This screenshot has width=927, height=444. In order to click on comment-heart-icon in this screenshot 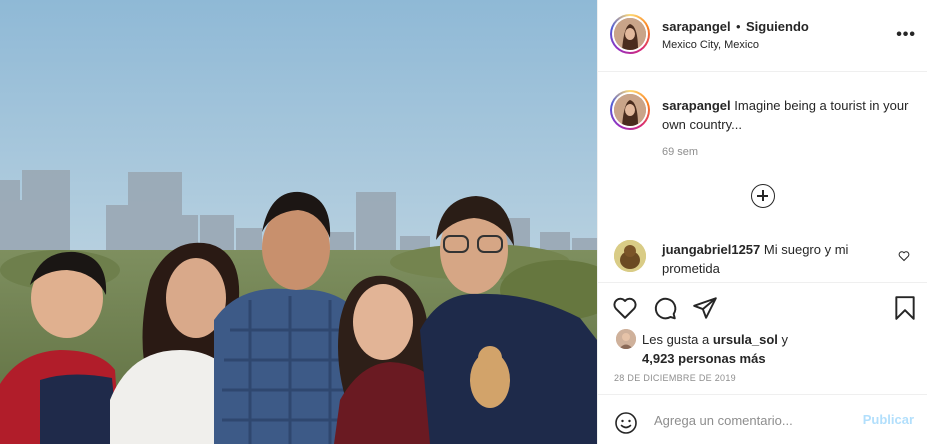, I will do `click(904, 256)`.